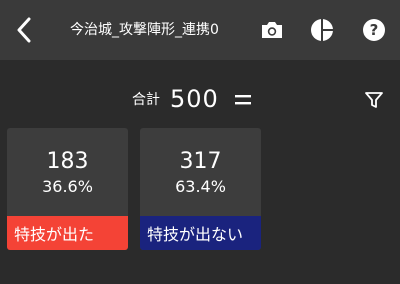 This screenshot has height=284, width=400. What do you see at coordinates (200, 161) in the screenshot?
I see `card-count: 317` at bounding box center [200, 161].